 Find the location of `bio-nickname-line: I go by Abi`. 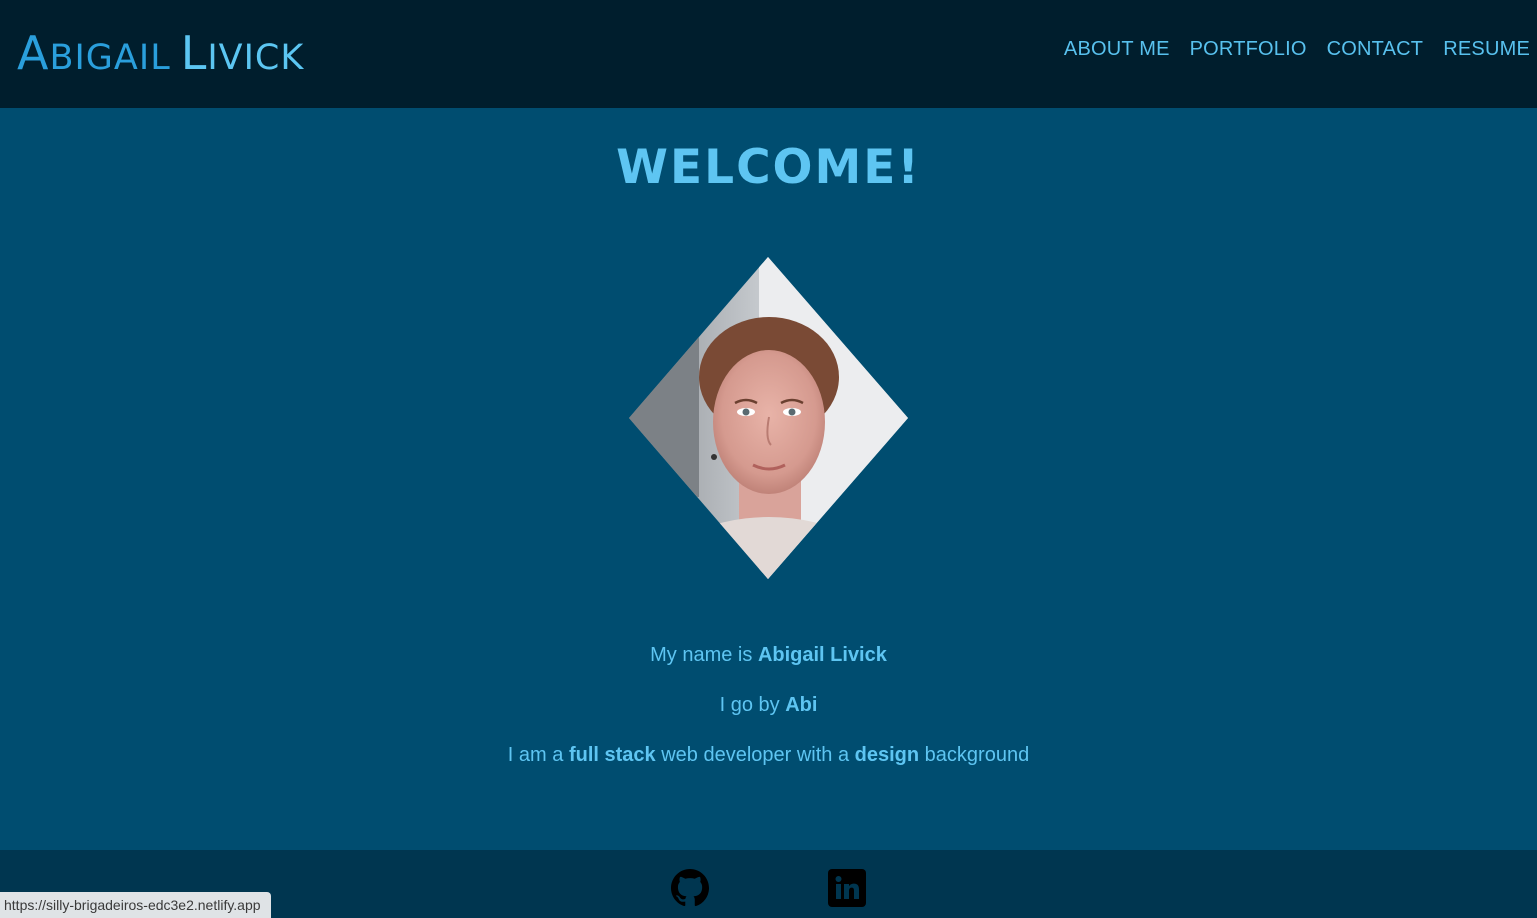

bio-nickname-line: I go by Abi is located at coordinates (768, 705).